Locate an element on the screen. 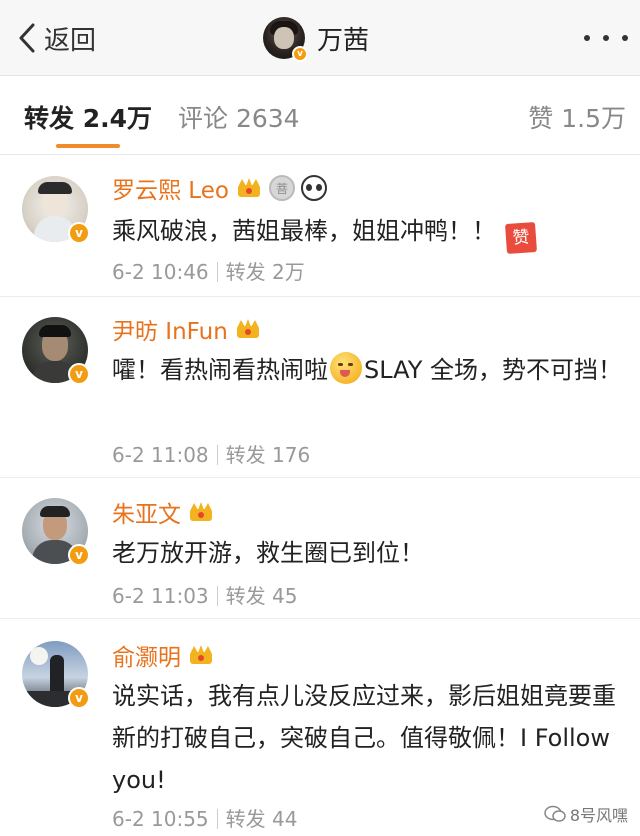  name-row: 朱亚文 is located at coordinates (163, 512).